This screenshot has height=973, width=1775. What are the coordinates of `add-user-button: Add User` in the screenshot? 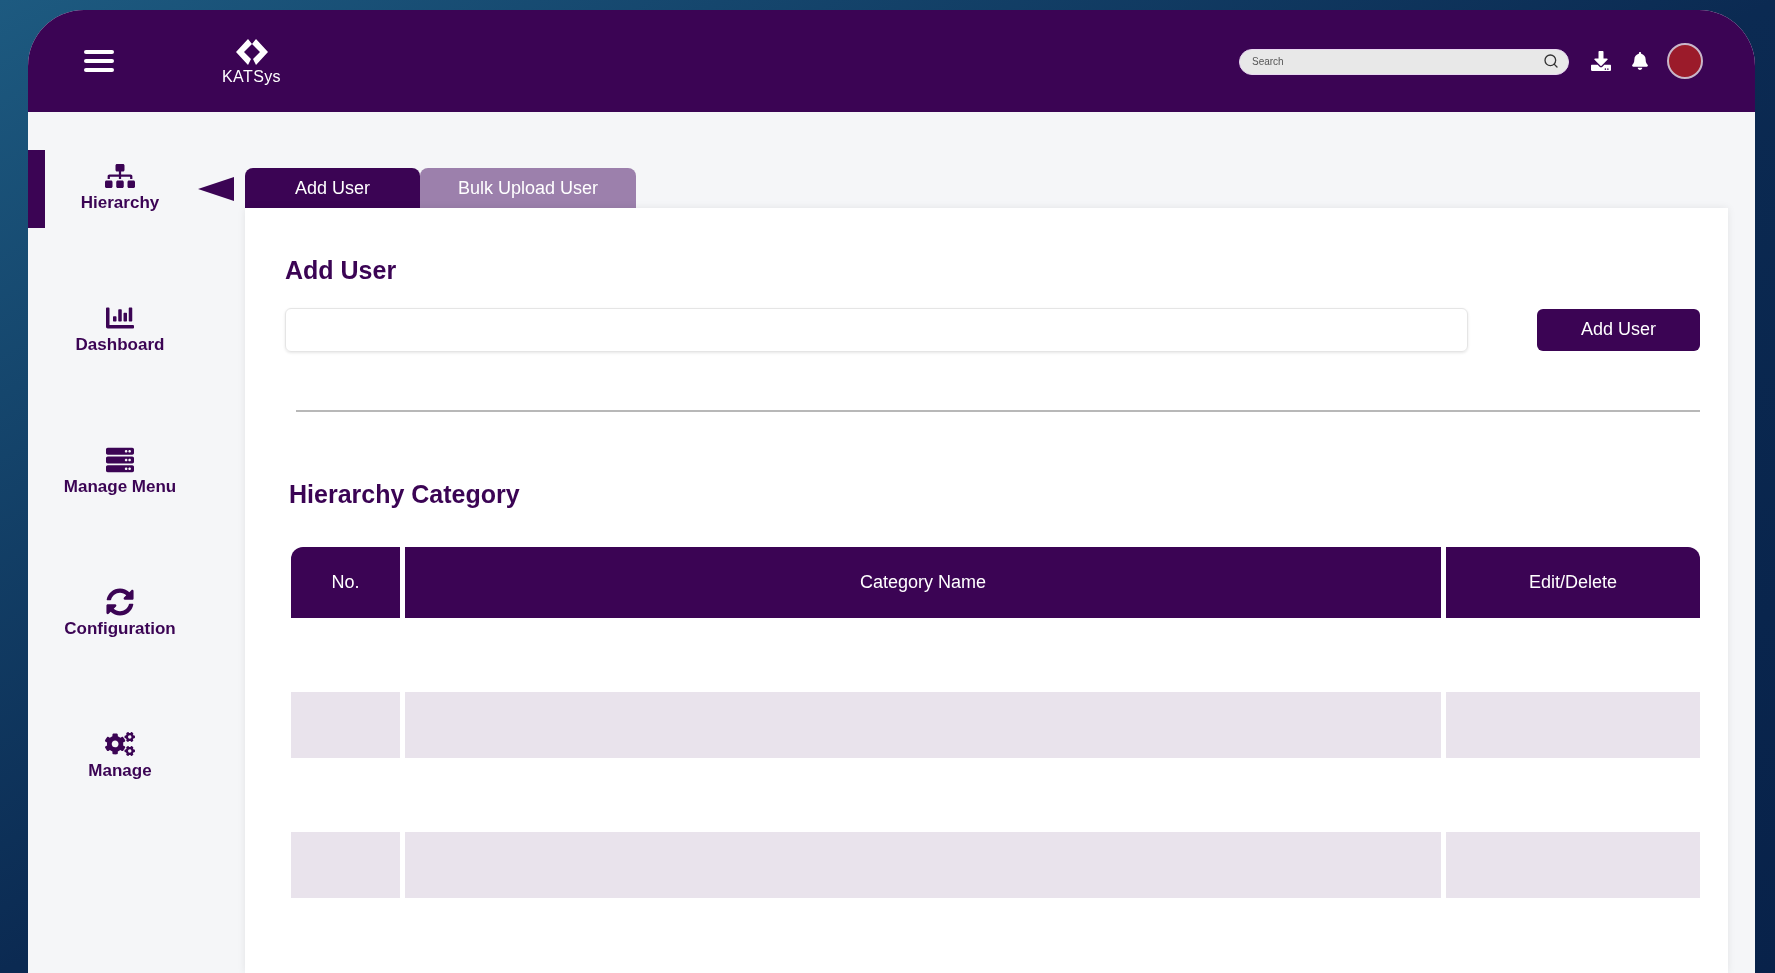 It's located at (1618, 329).